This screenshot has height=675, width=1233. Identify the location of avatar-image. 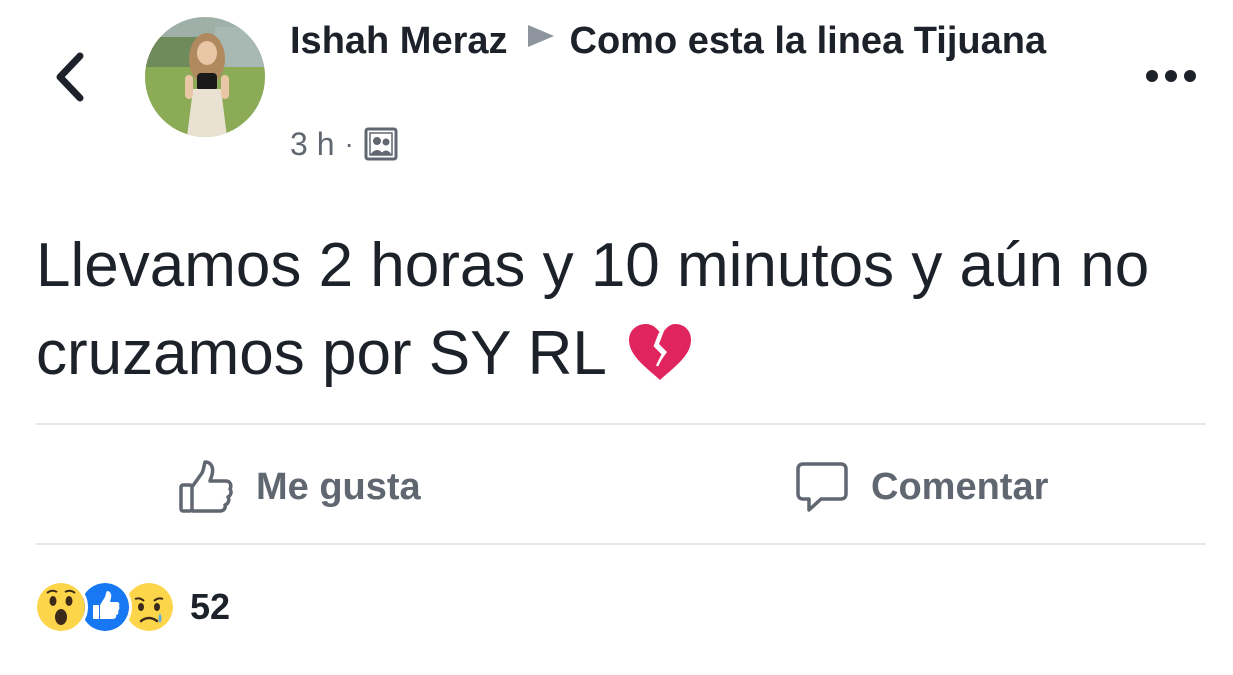
(205, 77).